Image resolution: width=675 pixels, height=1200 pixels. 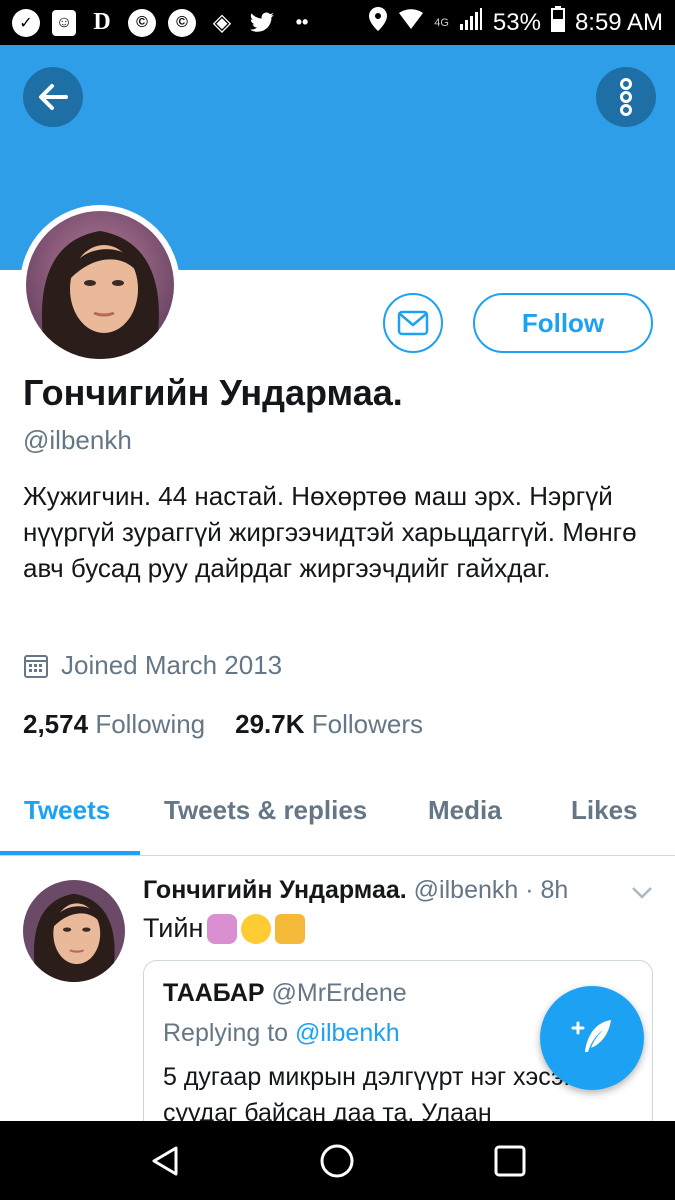 I want to click on tweet-author-name: Гончигийн Ундармаа., so click(x=275, y=890).